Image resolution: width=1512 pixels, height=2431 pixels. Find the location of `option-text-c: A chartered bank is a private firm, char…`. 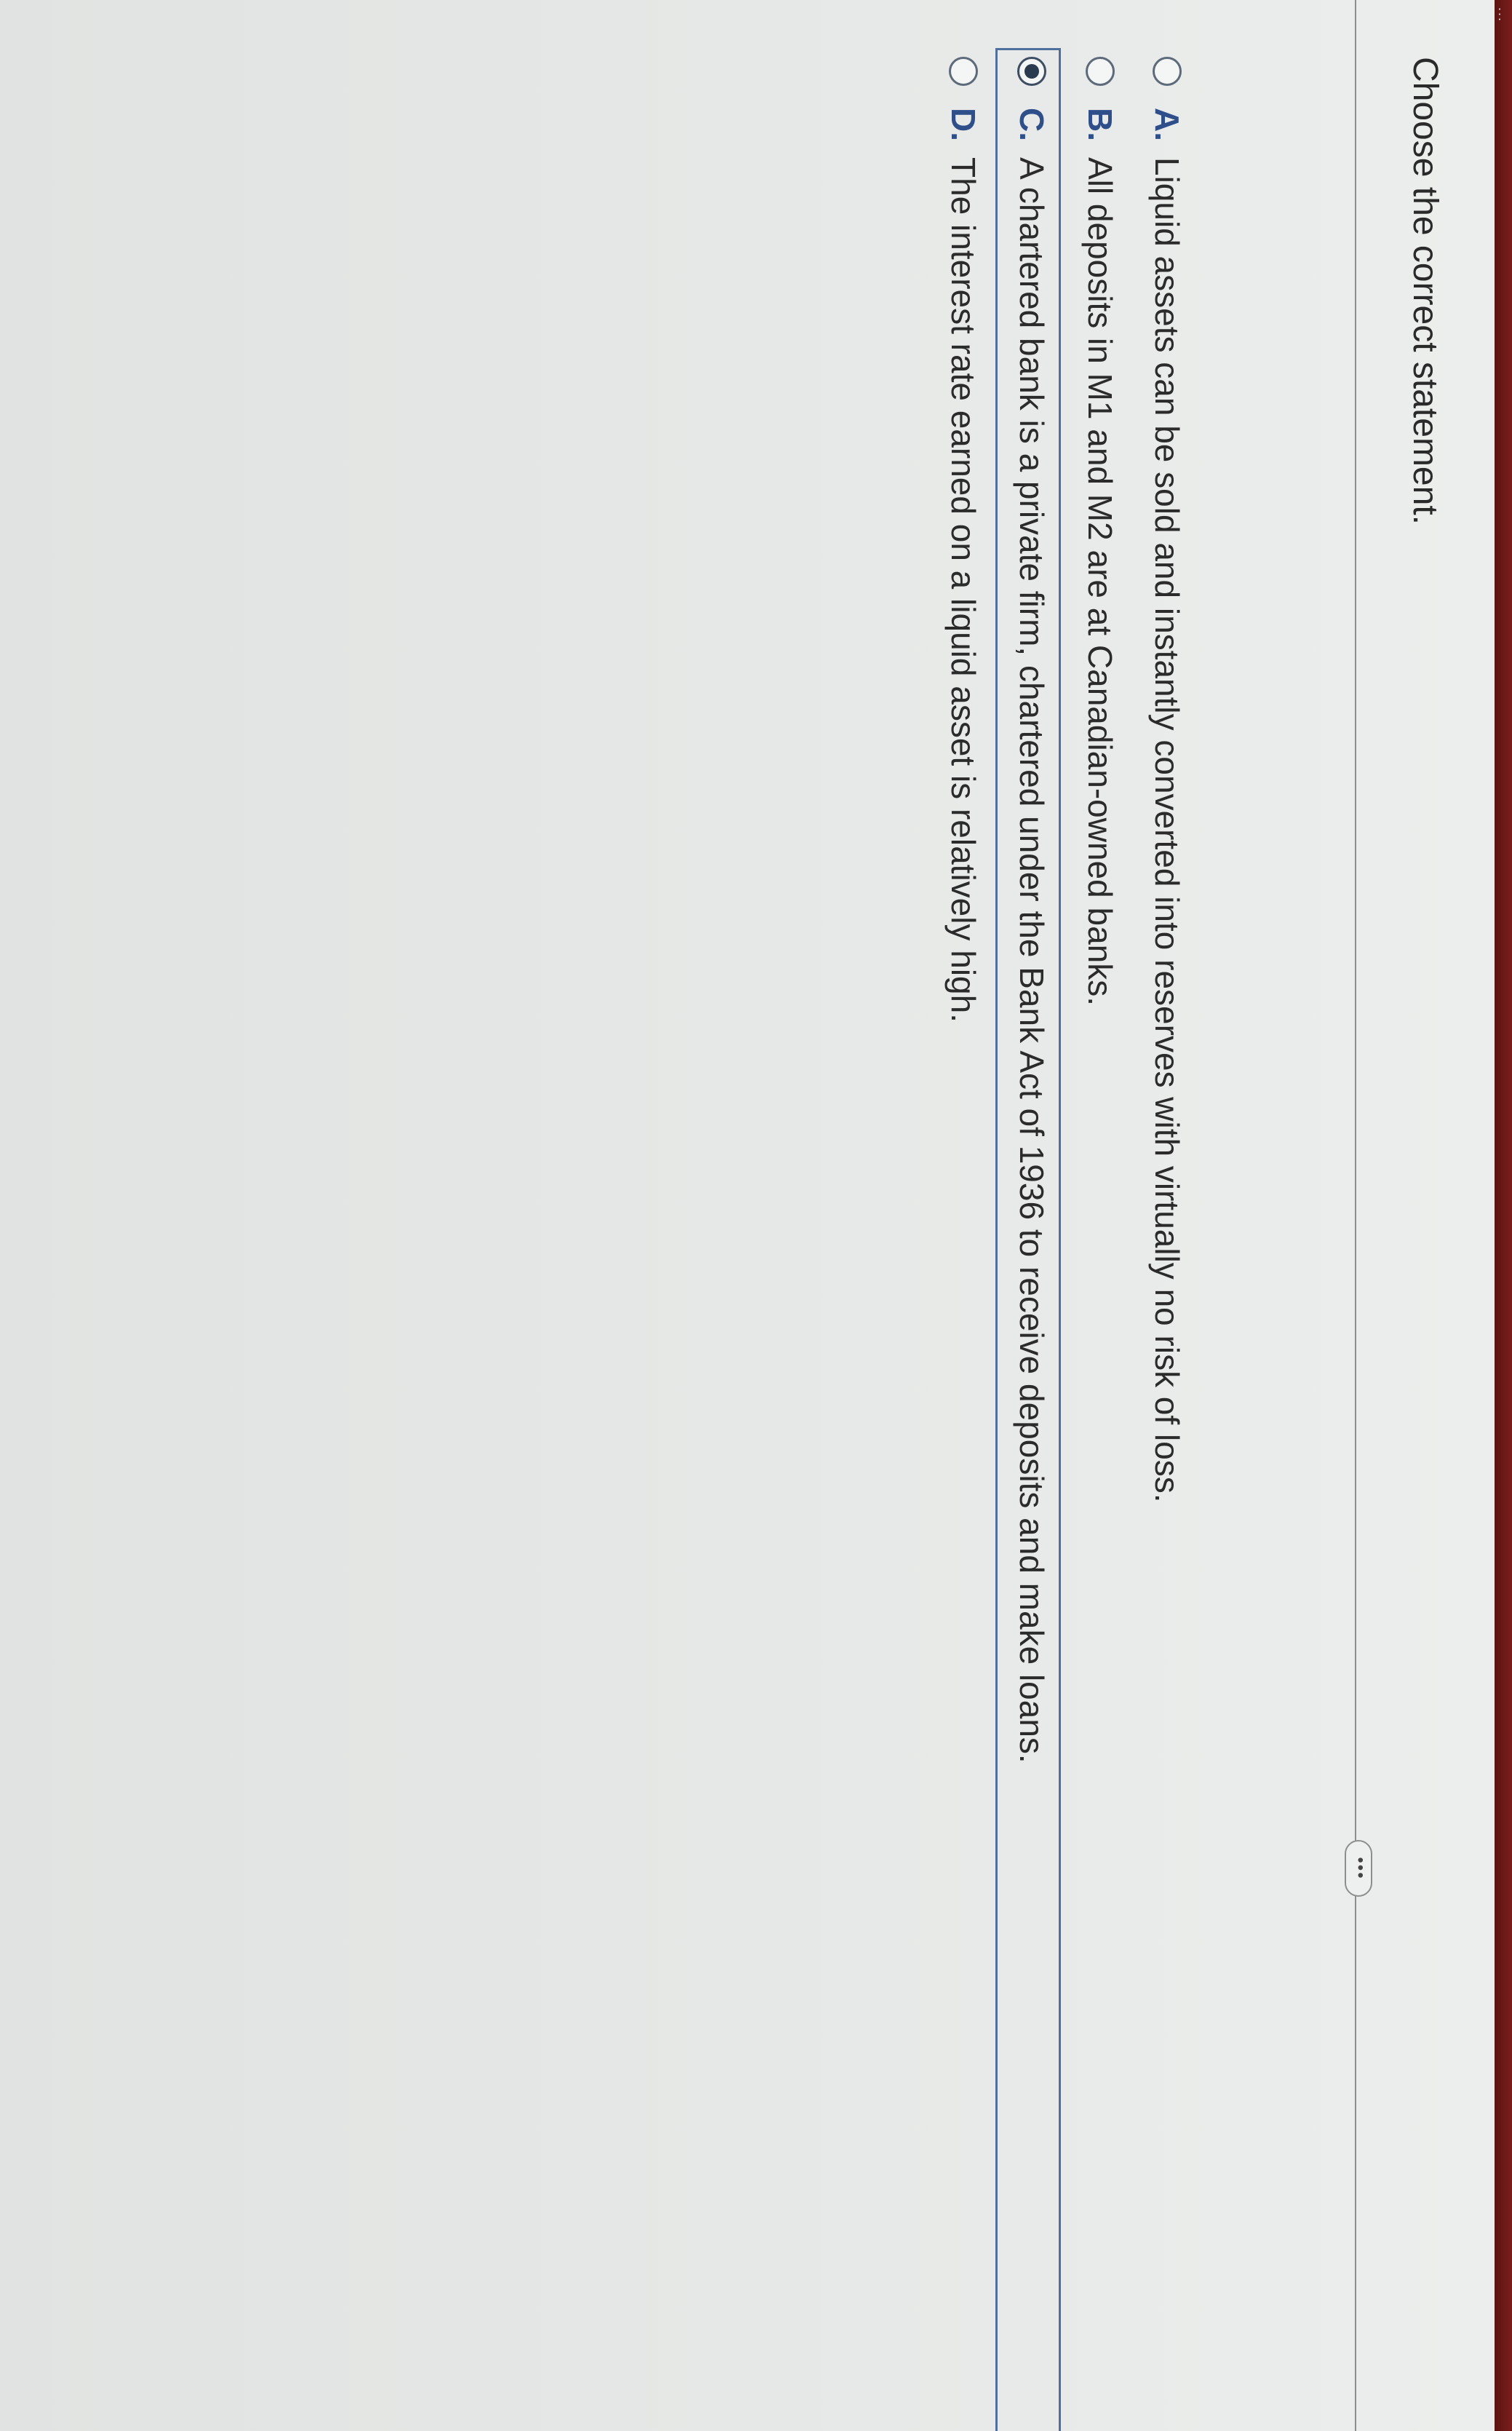

option-text-c: A chartered bank is a private firm, char… is located at coordinates (1032, 960).